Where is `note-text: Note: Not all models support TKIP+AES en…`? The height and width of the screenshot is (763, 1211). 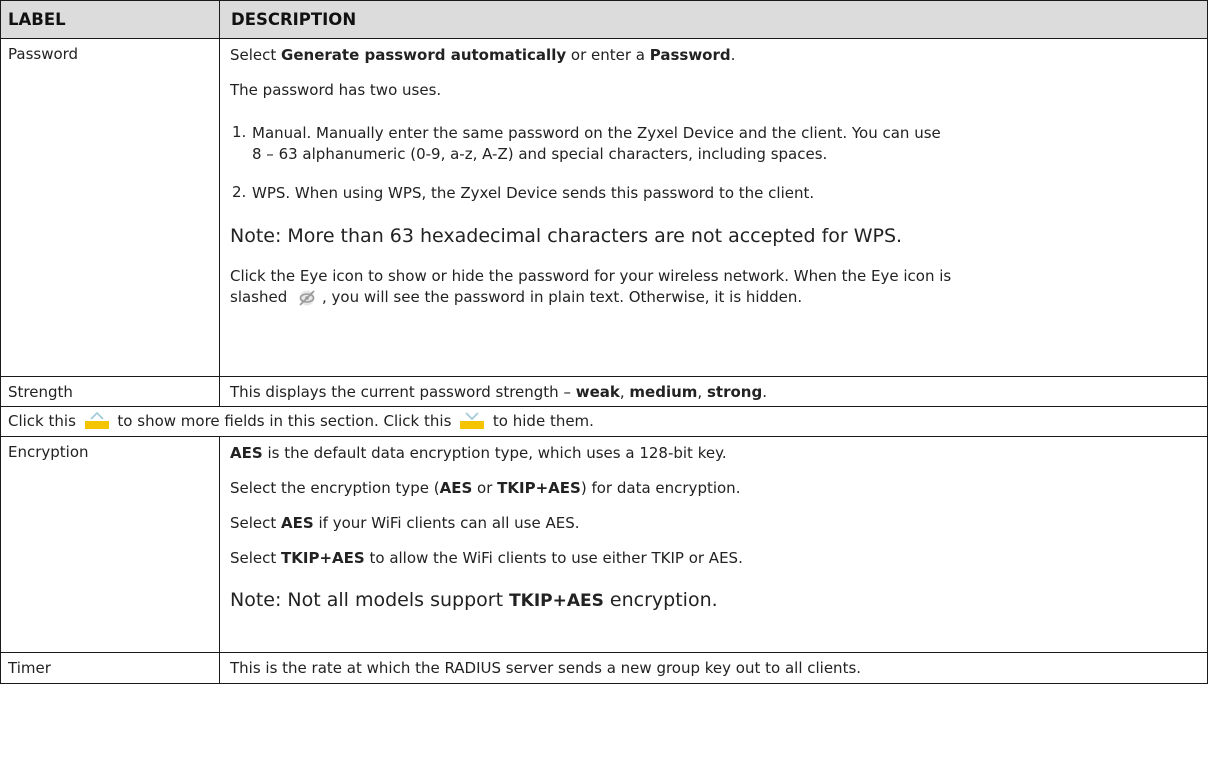 note-text: Note: Not all models support TKIP+AES en… is located at coordinates (474, 600).